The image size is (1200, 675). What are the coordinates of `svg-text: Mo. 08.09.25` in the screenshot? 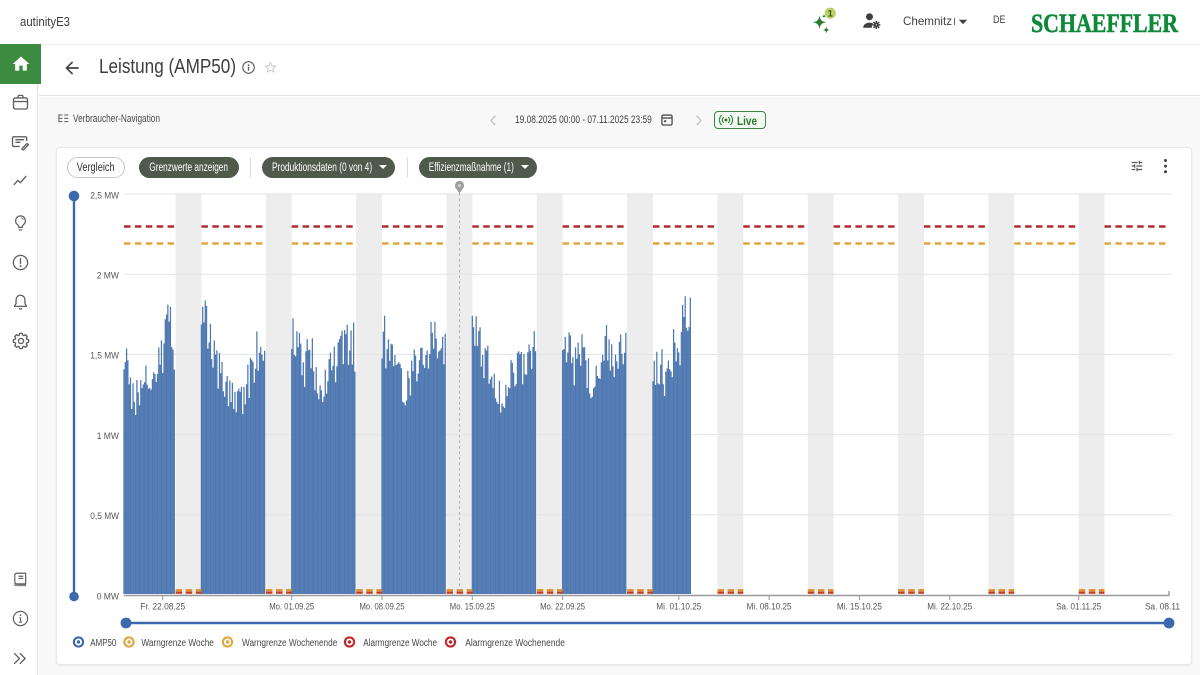 It's located at (382, 607).